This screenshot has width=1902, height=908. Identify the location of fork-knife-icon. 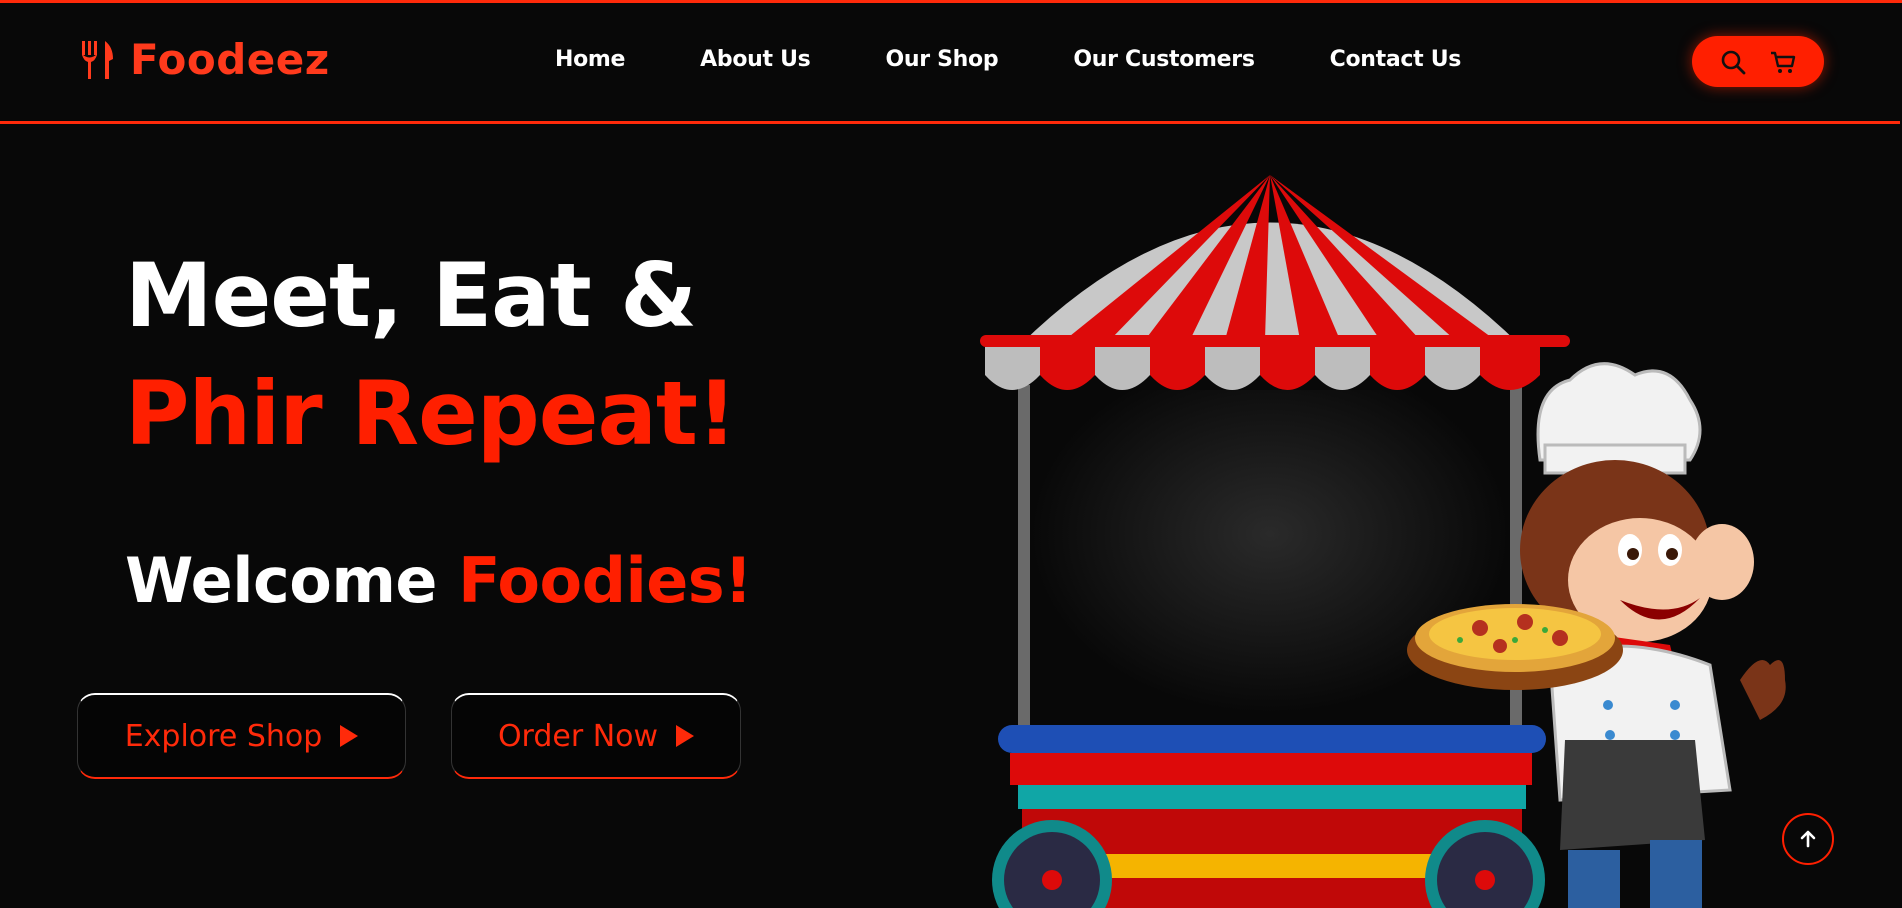
(97, 60).